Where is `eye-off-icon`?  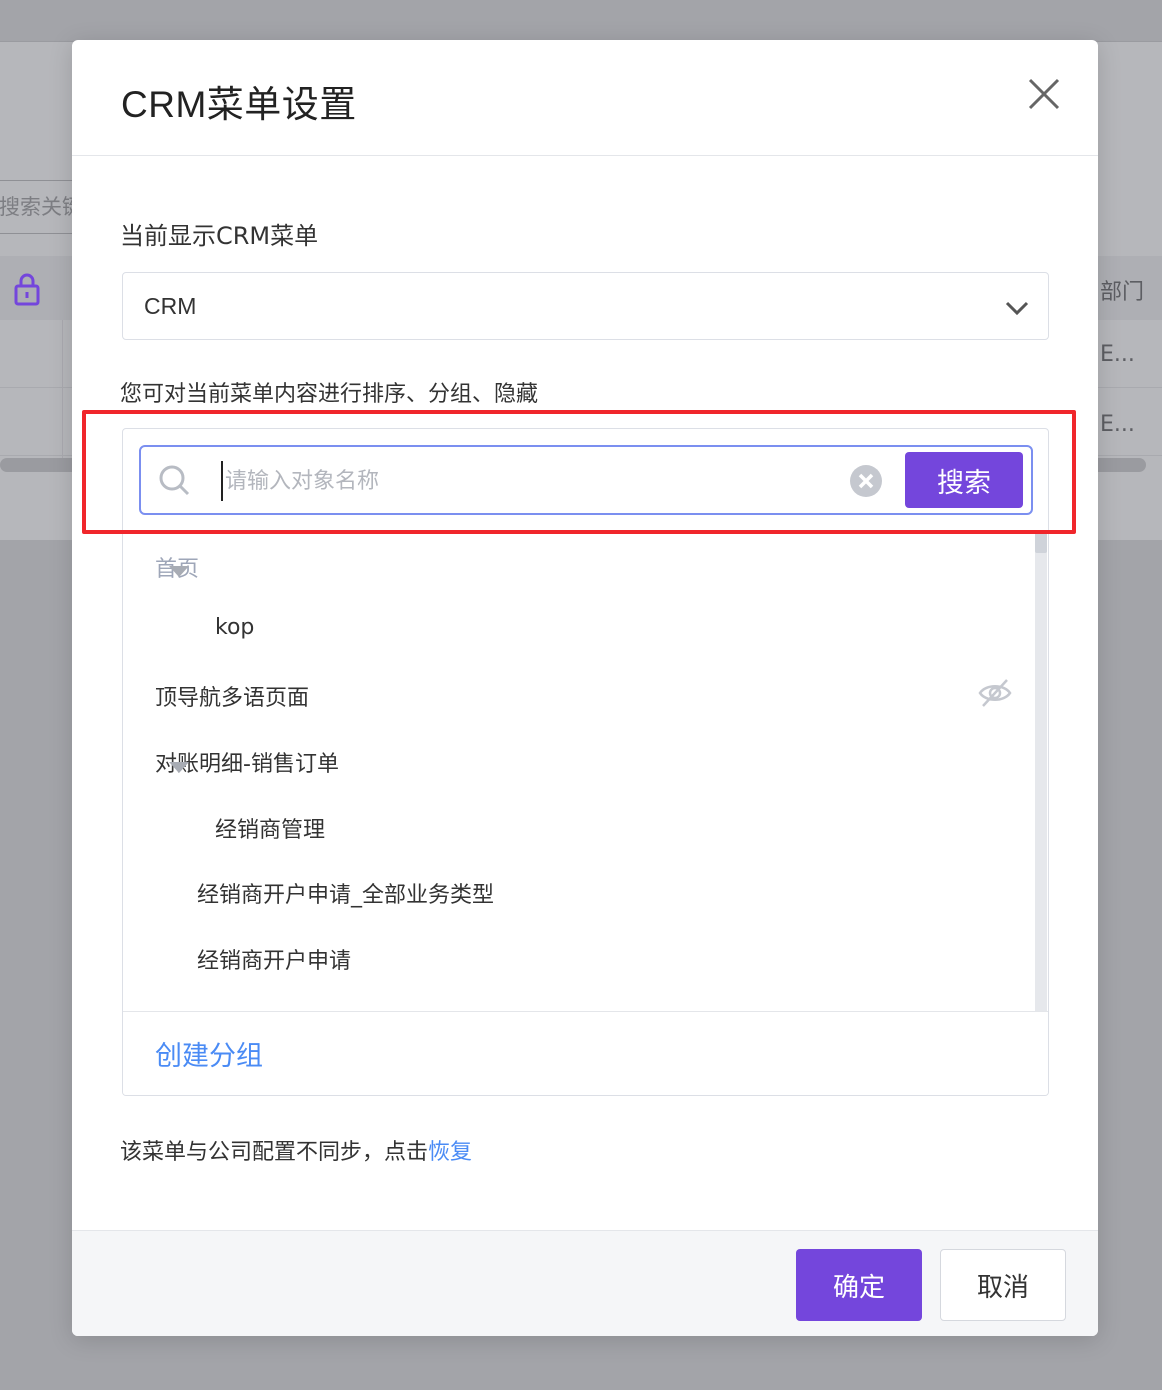
eye-off-icon is located at coordinates (995, 693).